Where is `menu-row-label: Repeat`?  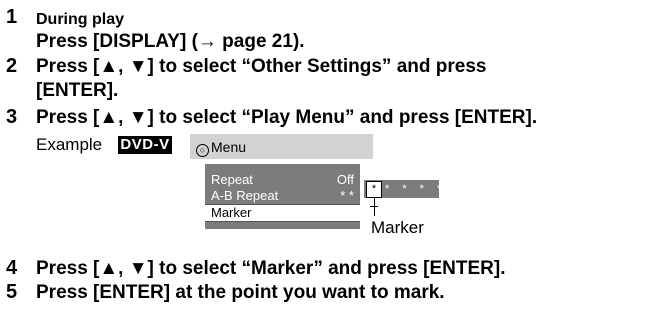
menu-row-label: Repeat is located at coordinates (232, 179).